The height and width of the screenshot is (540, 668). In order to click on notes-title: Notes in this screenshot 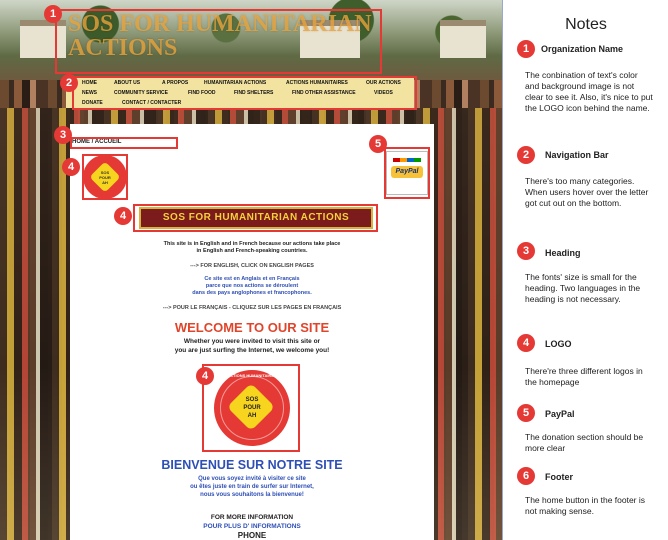, I will do `click(586, 24)`.